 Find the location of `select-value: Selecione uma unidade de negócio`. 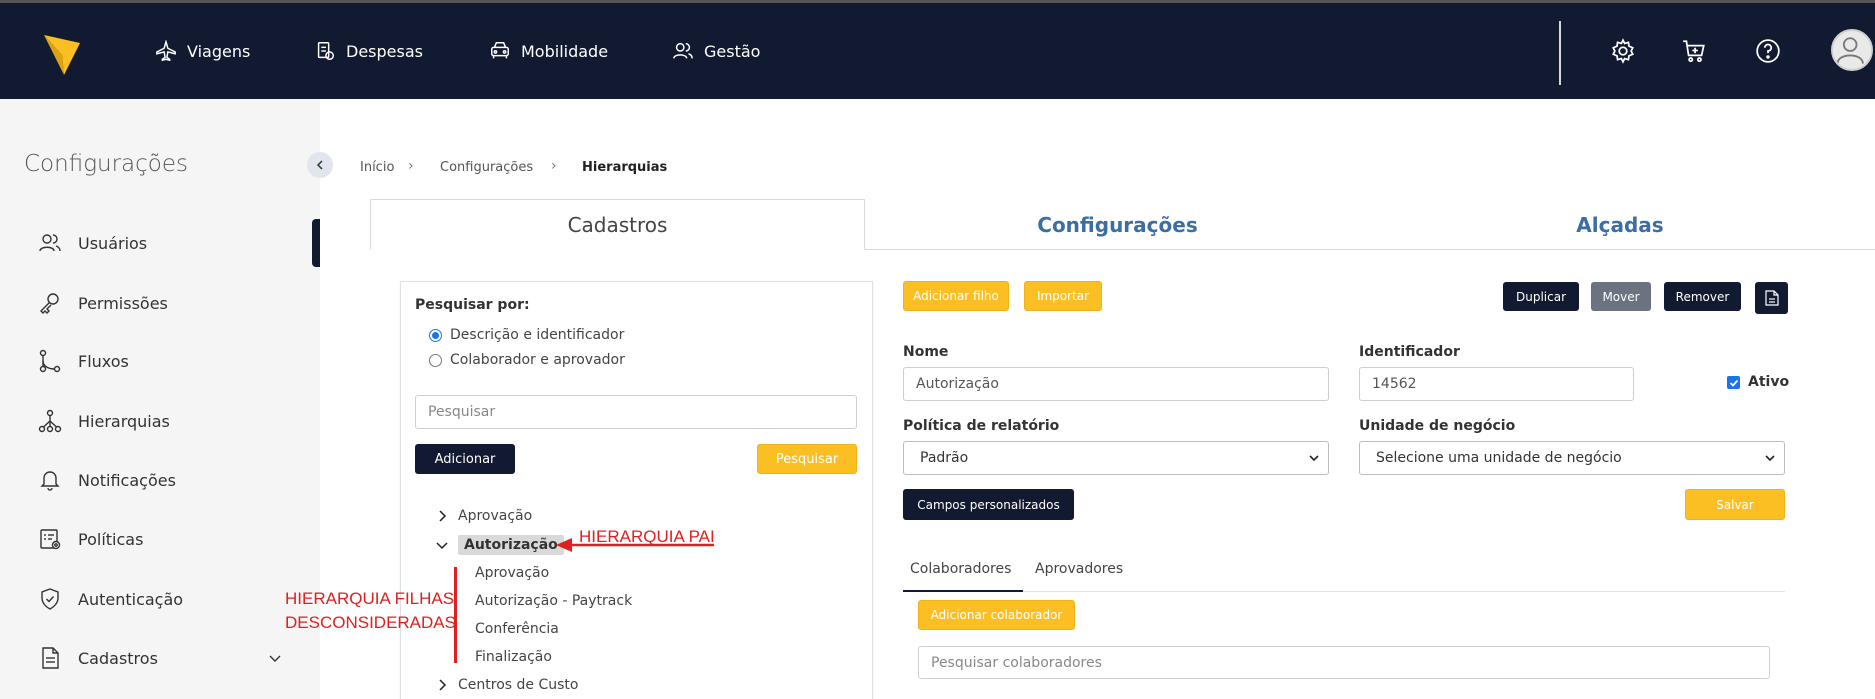

select-value: Selecione uma unidade de negócio is located at coordinates (1499, 458).